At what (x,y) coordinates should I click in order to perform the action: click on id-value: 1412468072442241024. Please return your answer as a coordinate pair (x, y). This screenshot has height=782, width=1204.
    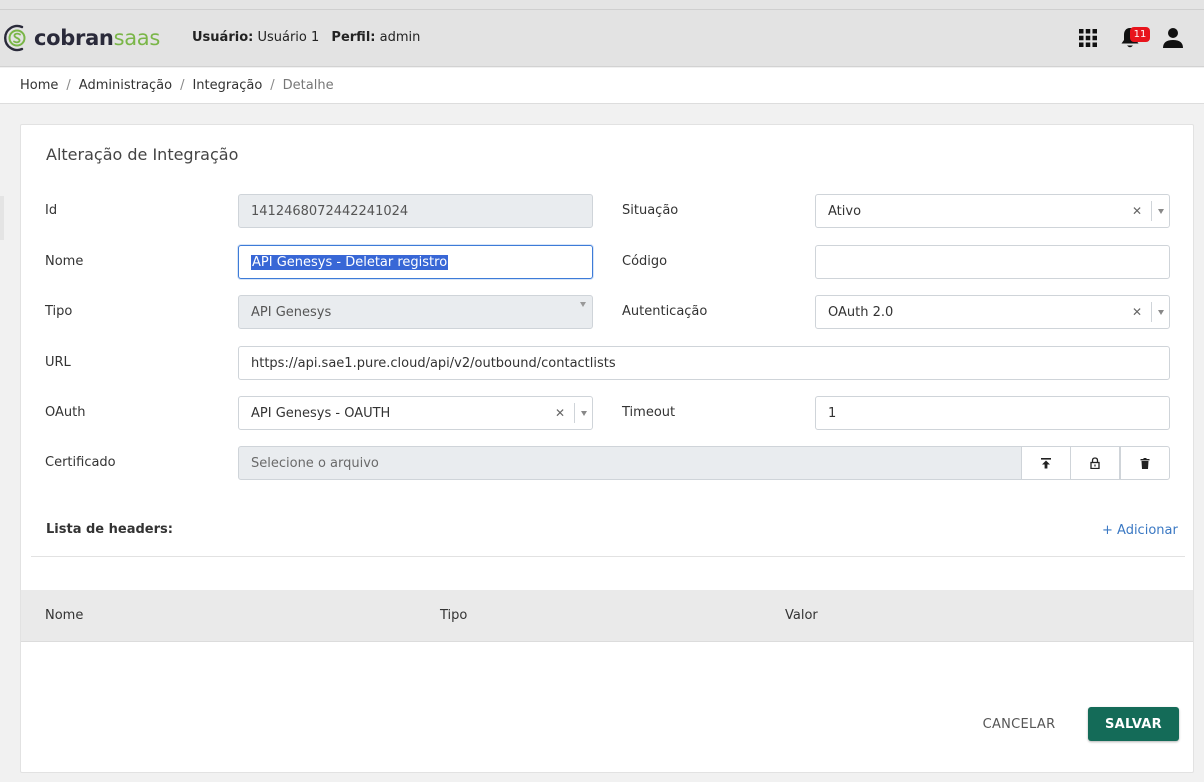
    Looking at the image, I should click on (330, 211).